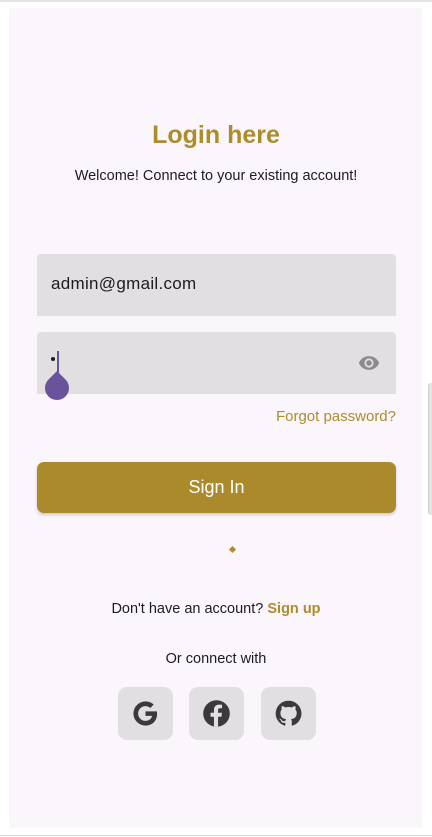  What do you see at coordinates (216, 285) in the screenshot?
I see `email-field: admin@gmail.com` at bounding box center [216, 285].